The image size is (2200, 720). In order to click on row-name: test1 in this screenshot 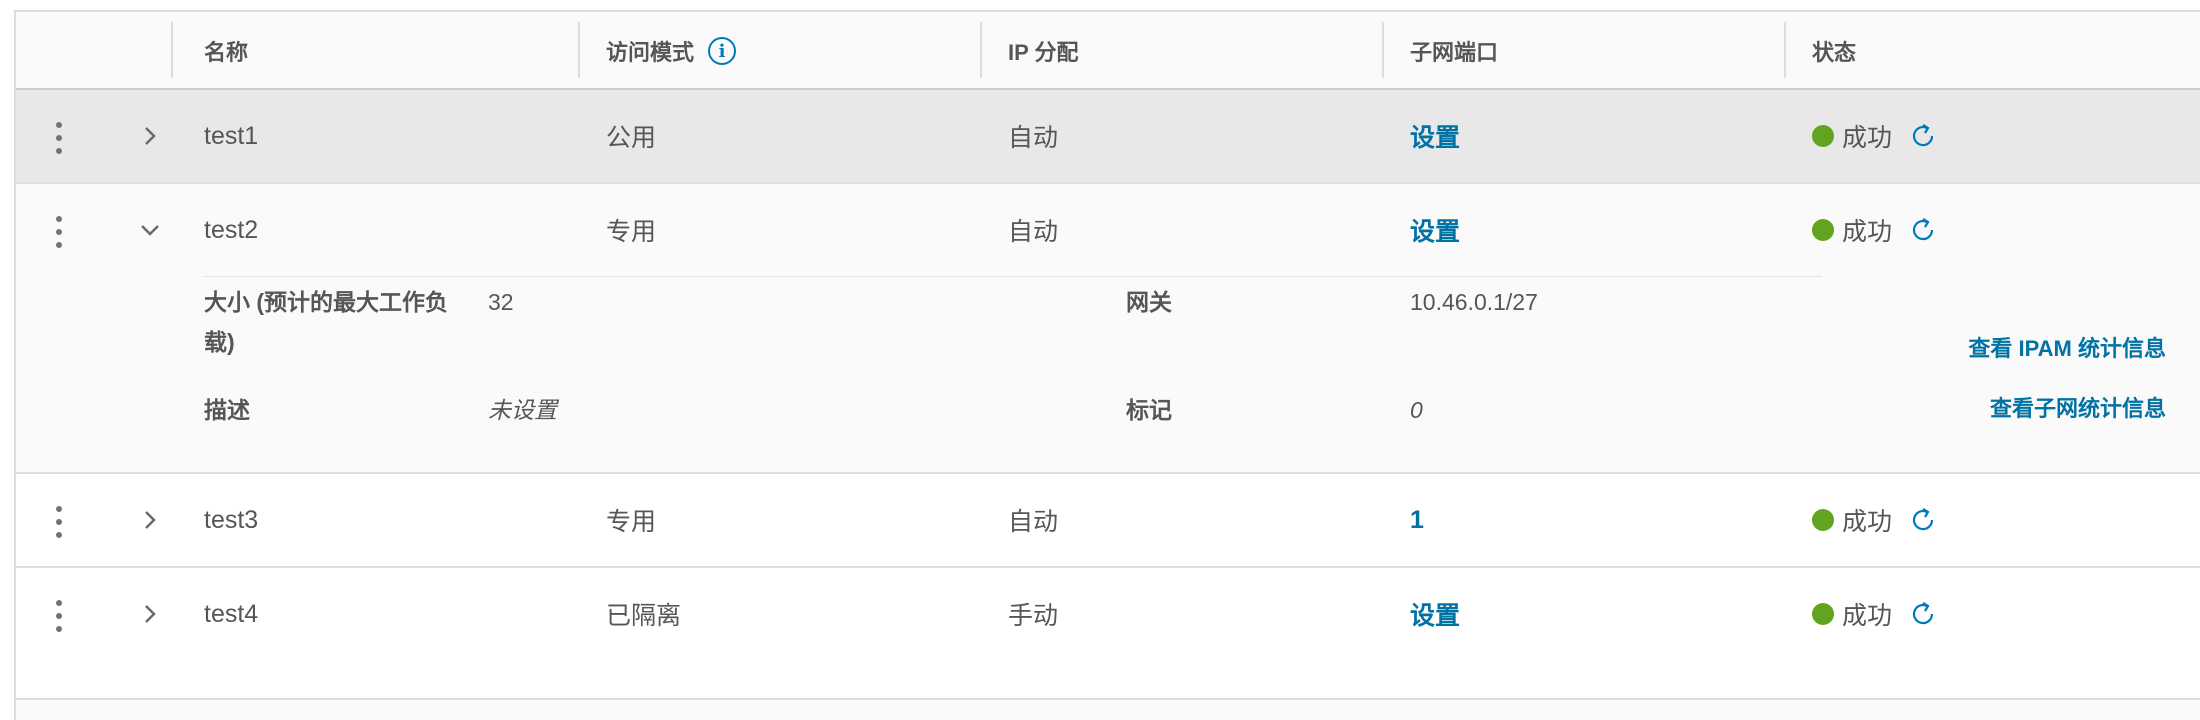, I will do `click(231, 135)`.